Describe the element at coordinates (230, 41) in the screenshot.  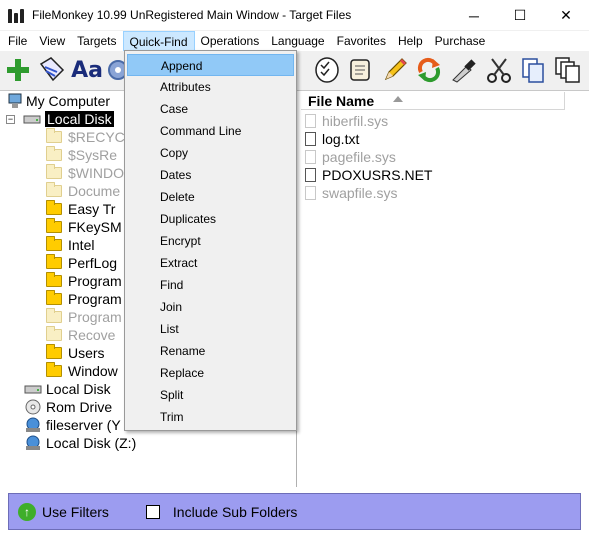
I see `menu-operations: Operations` at that location.